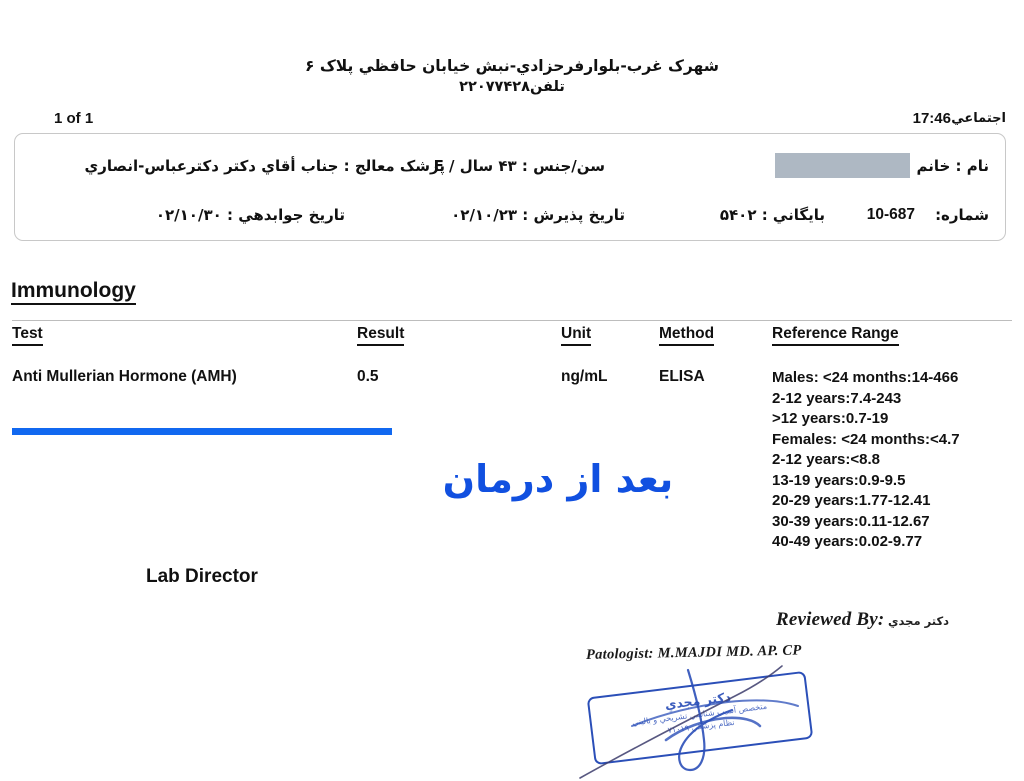  What do you see at coordinates (538, 215) in the screenshot?
I see `admission-date: تاريخ پذيرش : ۰۲/۱۰/۲۳` at bounding box center [538, 215].